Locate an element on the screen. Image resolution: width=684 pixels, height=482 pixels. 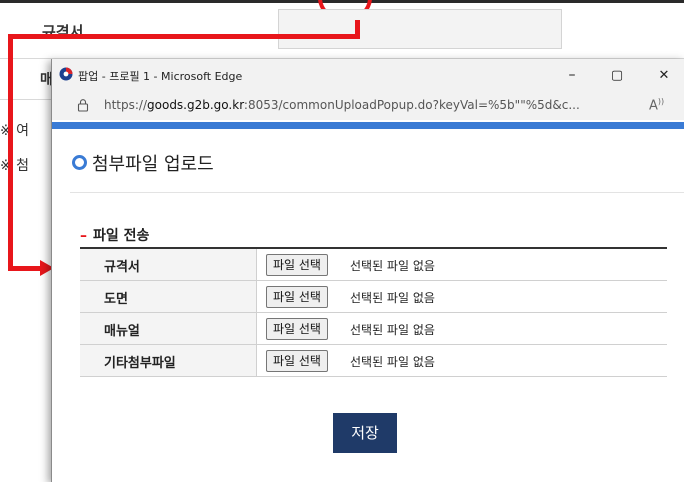
background-note-2: ※ 첨 is located at coordinates (15, 166).